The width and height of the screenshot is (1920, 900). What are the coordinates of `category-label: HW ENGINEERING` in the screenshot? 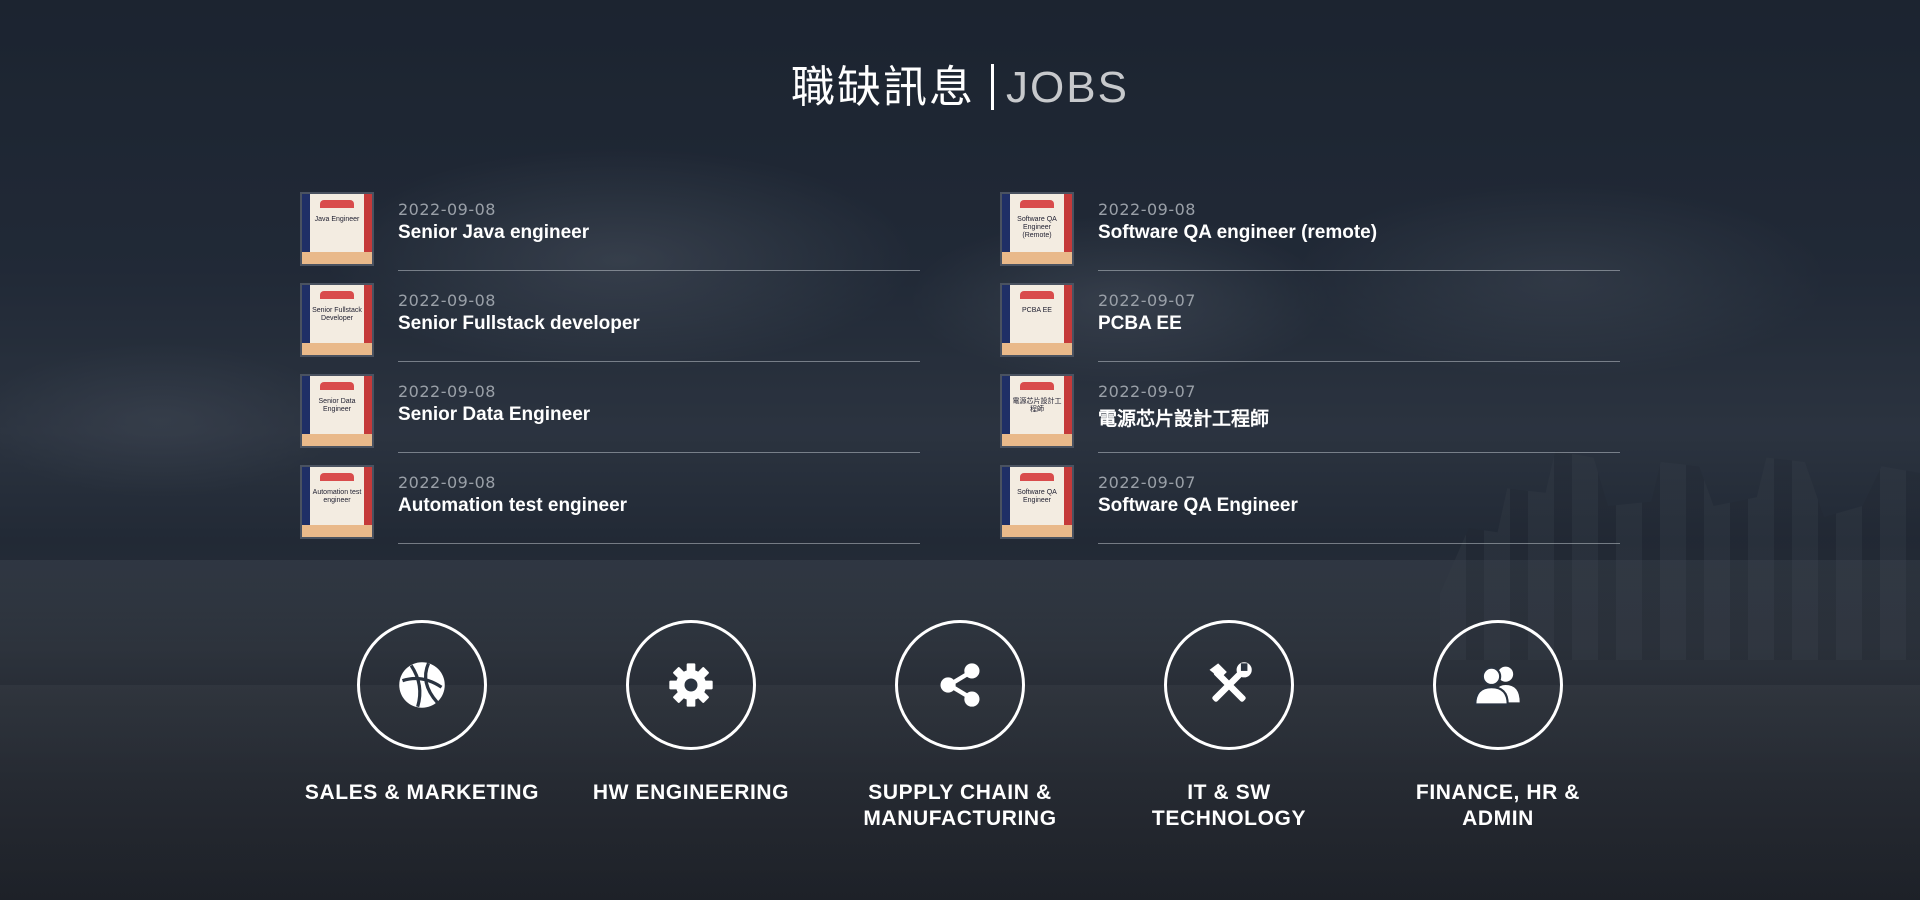 It's located at (691, 792).